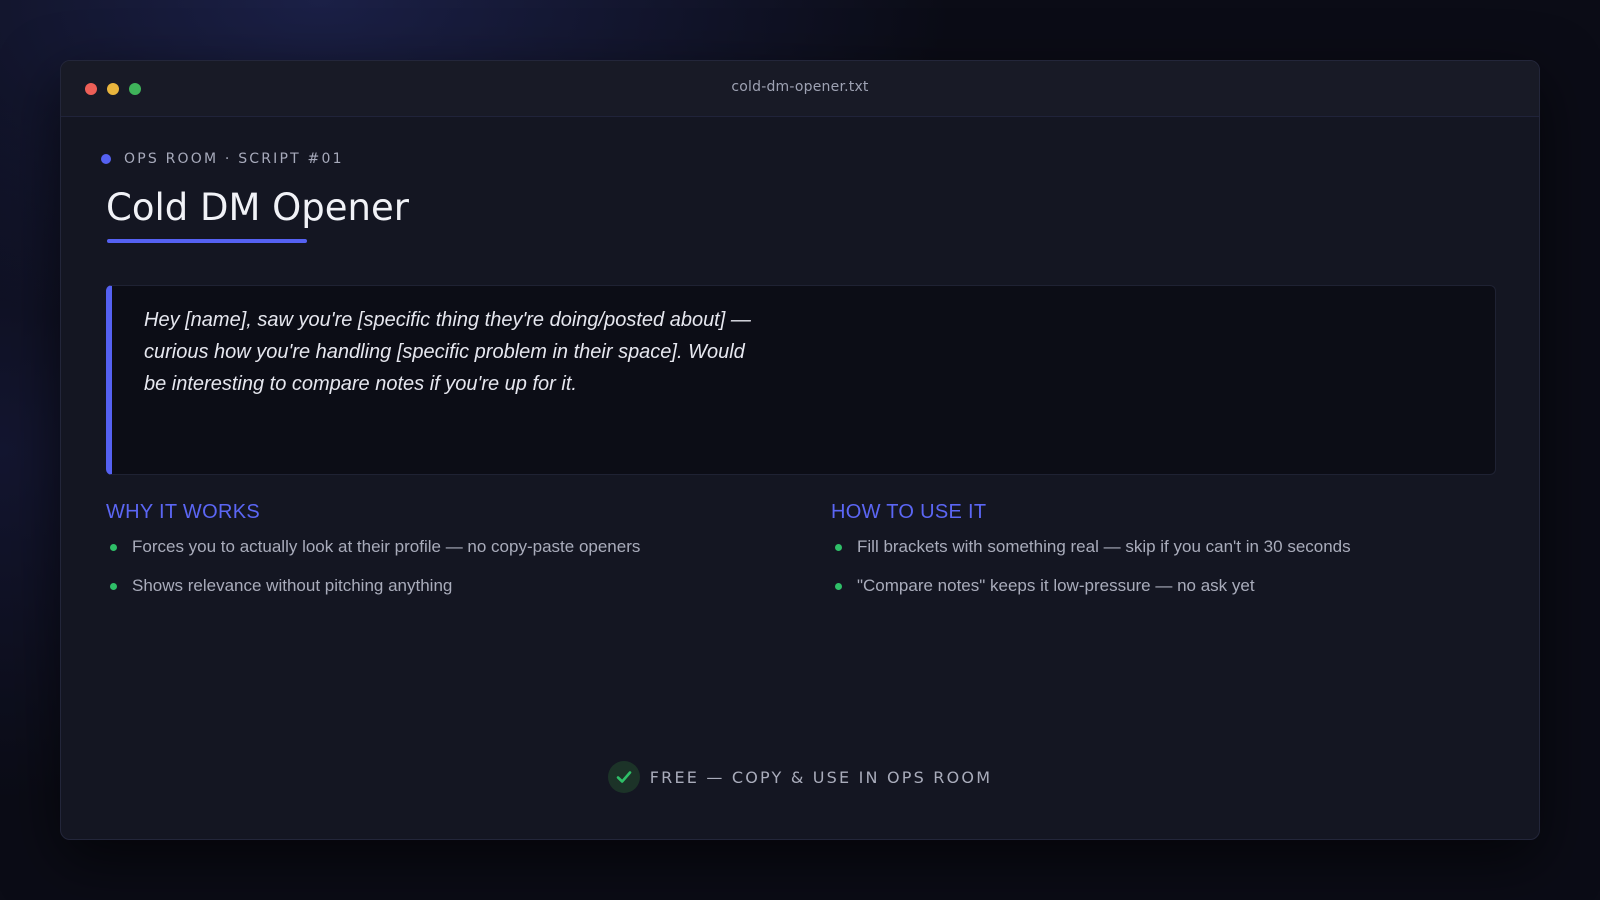  I want to click on eyebrow-label: OPS ROOM · SCRIPT #01, so click(234, 159).